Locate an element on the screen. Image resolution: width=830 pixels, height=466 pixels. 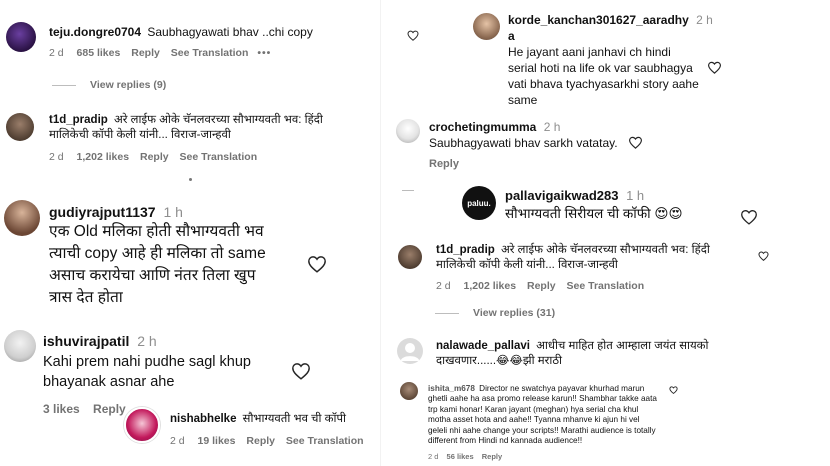
replies-line is located at coordinates (447, 313).